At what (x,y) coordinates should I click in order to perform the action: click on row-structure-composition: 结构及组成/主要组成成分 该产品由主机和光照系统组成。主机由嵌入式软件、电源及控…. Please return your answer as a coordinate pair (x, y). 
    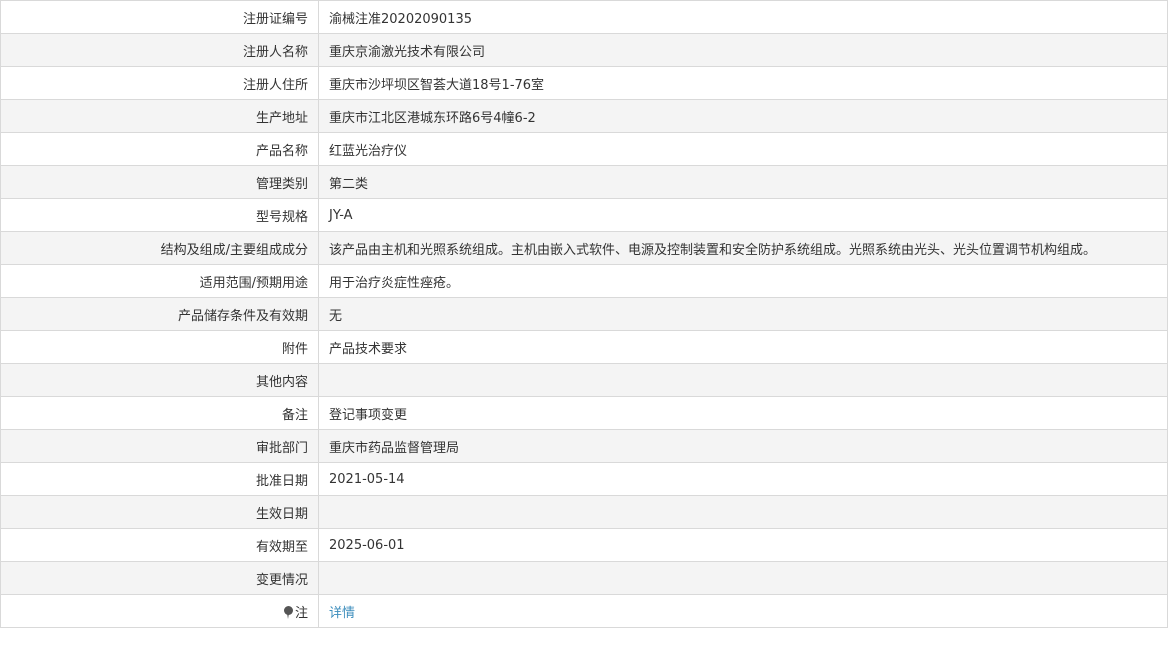
    Looking at the image, I should click on (584, 248).